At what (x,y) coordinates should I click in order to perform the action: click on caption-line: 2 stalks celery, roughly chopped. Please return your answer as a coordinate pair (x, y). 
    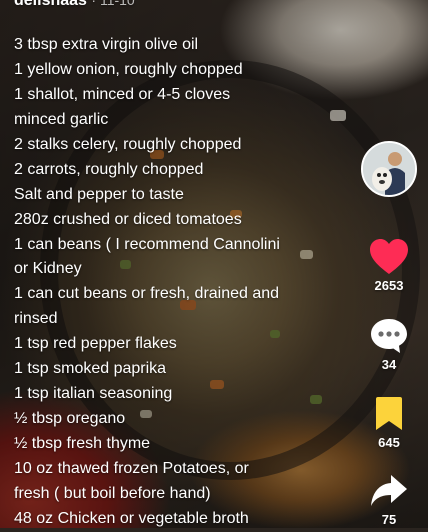
    Looking at the image, I should click on (128, 144).